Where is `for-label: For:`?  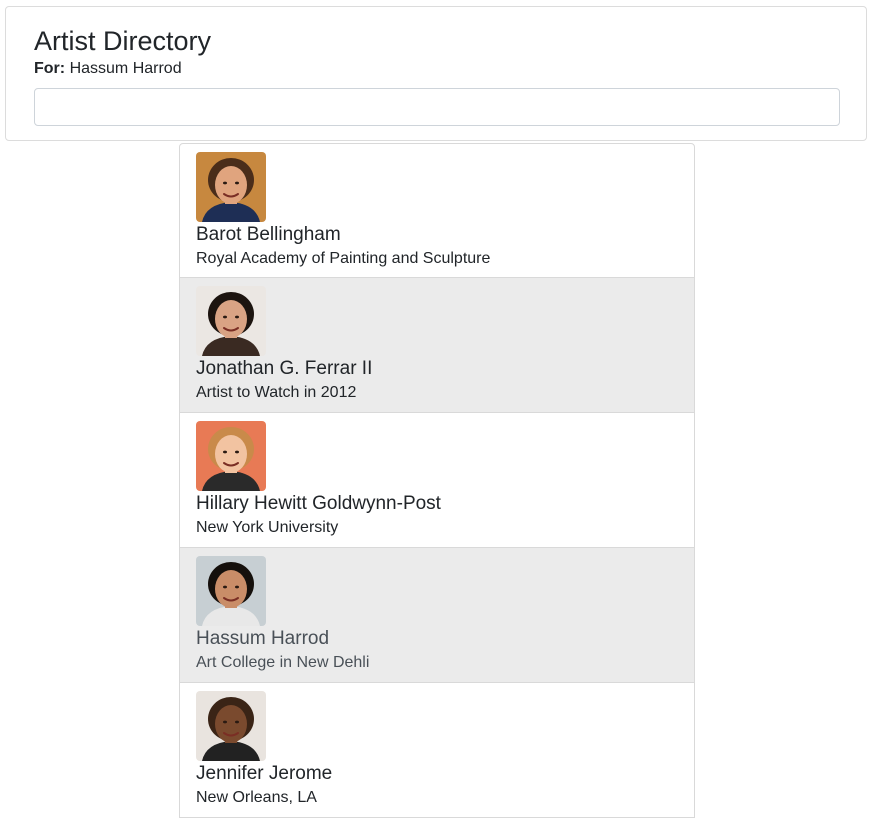 for-label: For: is located at coordinates (50, 68).